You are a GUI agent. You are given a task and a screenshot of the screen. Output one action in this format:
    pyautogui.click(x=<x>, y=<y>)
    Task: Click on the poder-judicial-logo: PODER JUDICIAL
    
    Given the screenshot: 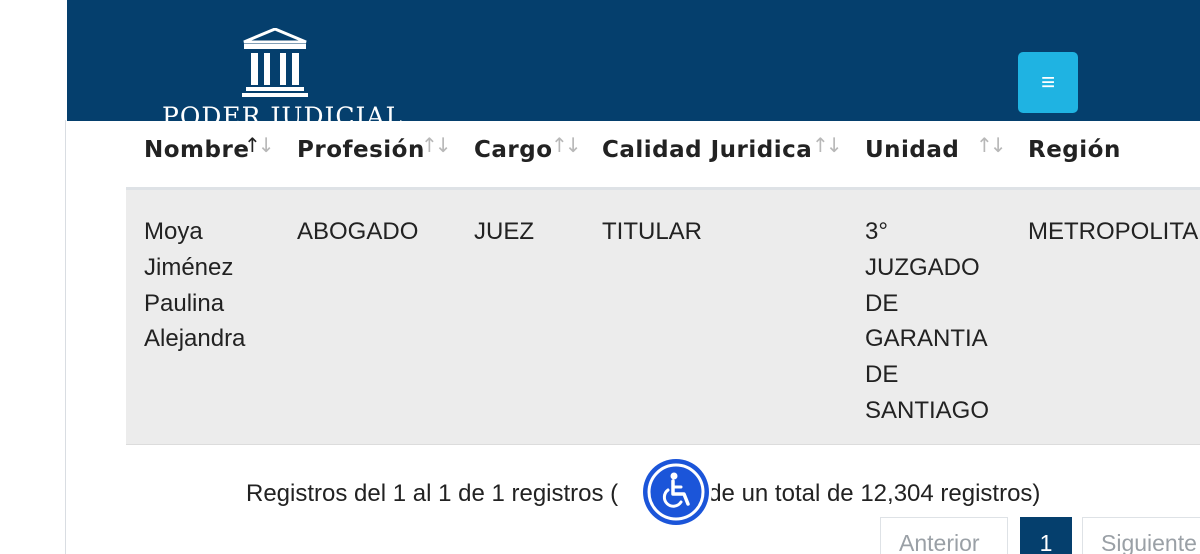 What is the action you would take?
    pyautogui.click(x=282, y=74)
    